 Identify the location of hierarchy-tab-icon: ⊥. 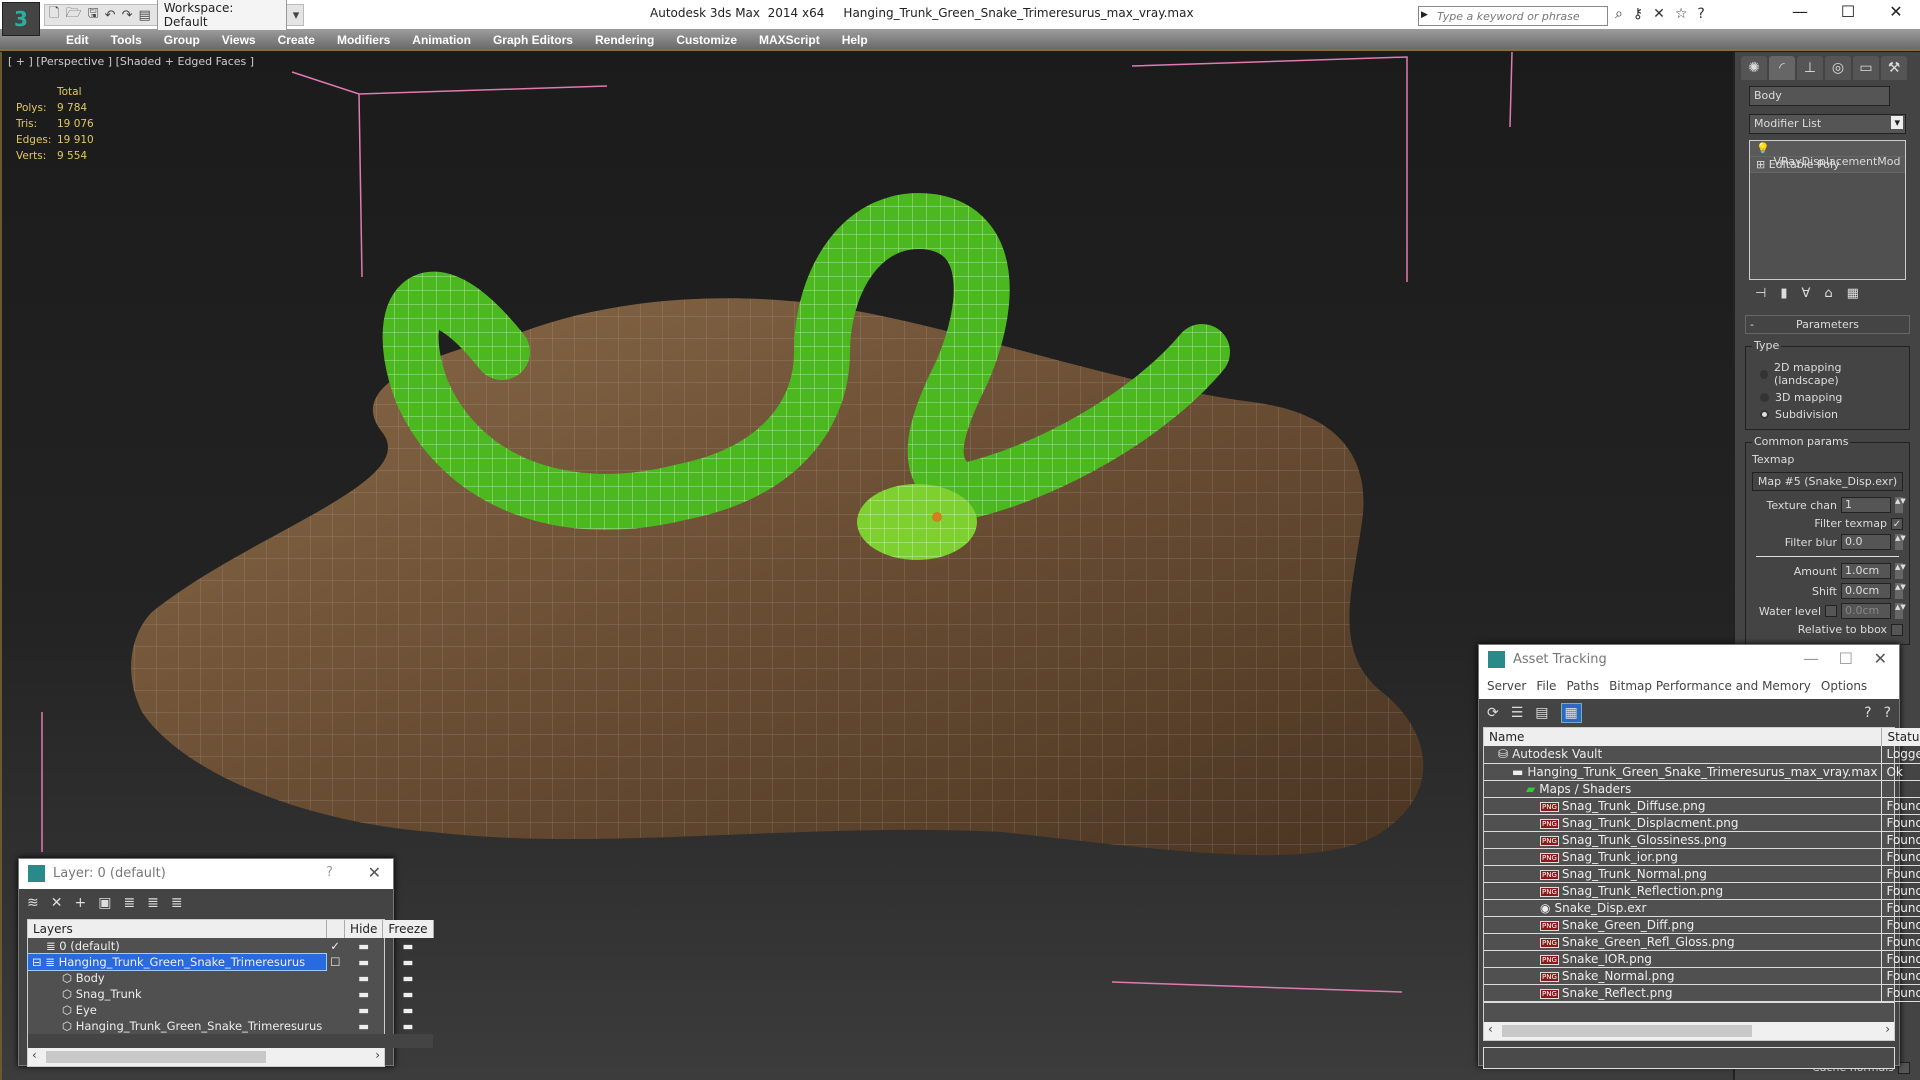
(1810, 68).